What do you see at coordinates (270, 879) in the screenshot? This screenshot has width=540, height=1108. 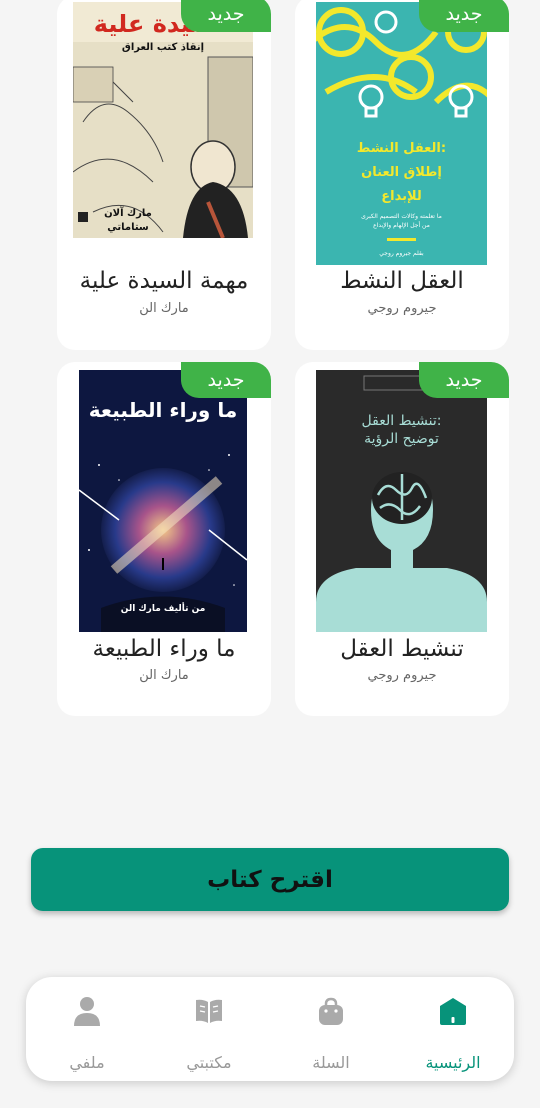 I see `suggest-book-button: اقترح كتاب` at bounding box center [270, 879].